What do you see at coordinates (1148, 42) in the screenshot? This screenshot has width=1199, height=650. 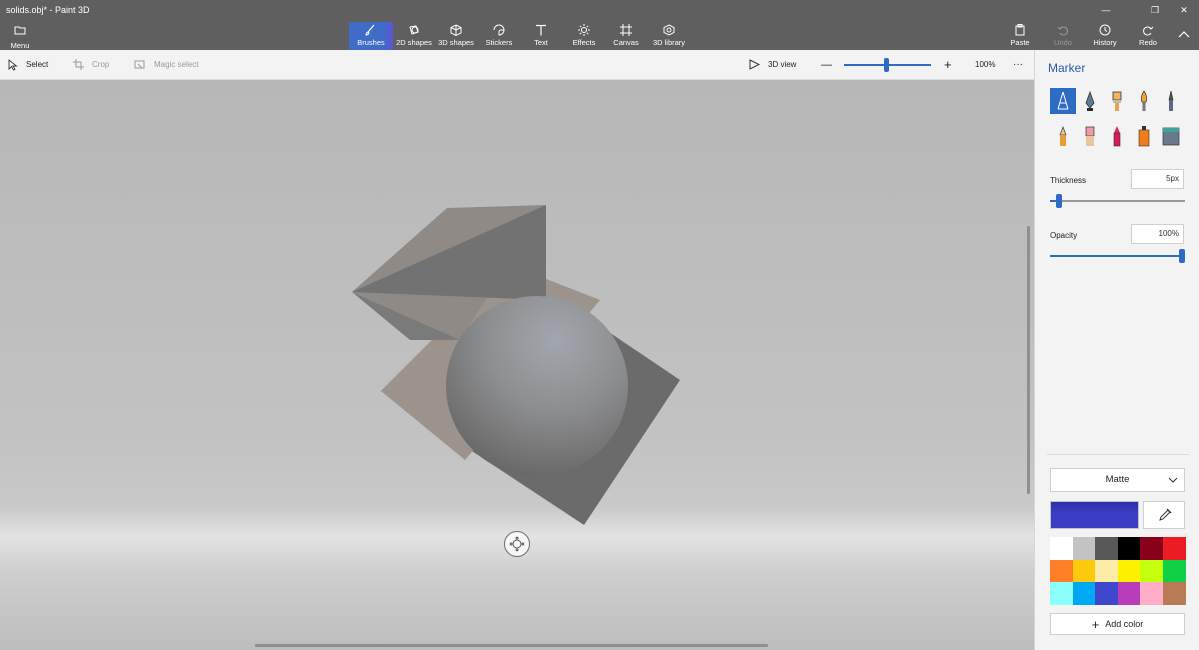 I see `redo-label: Redo` at bounding box center [1148, 42].